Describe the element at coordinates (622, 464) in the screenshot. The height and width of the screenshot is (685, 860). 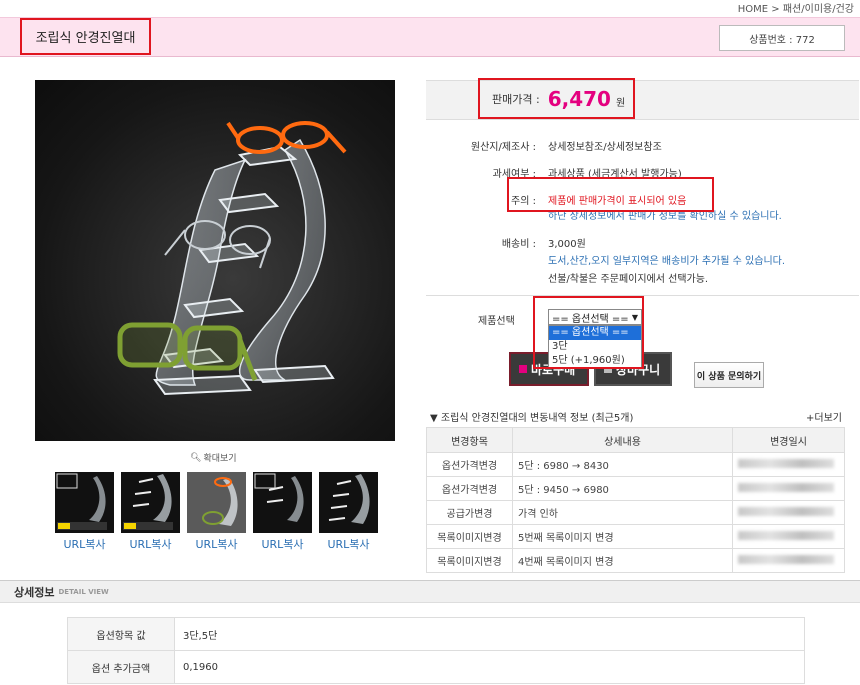
I see `history-detail: 5단 : 6980 → 8430` at that location.